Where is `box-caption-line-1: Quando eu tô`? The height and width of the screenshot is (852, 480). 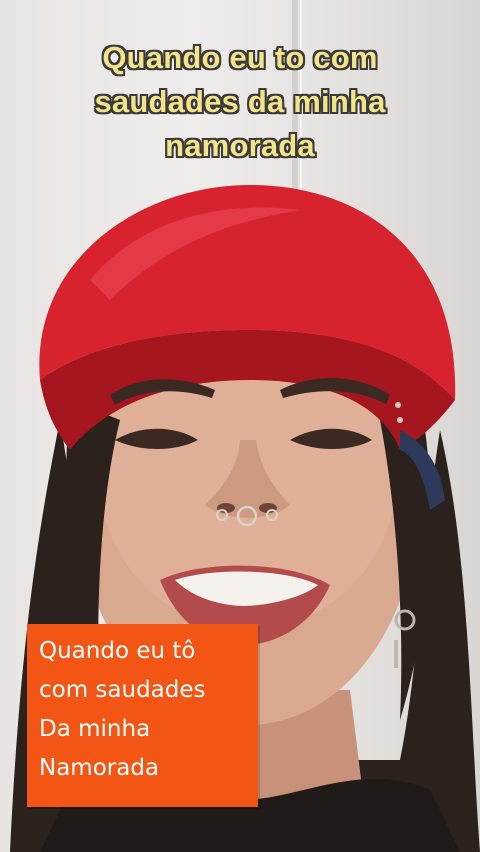
box-caption-line-1: Quando eu tô is located at coordinates (117, 651).